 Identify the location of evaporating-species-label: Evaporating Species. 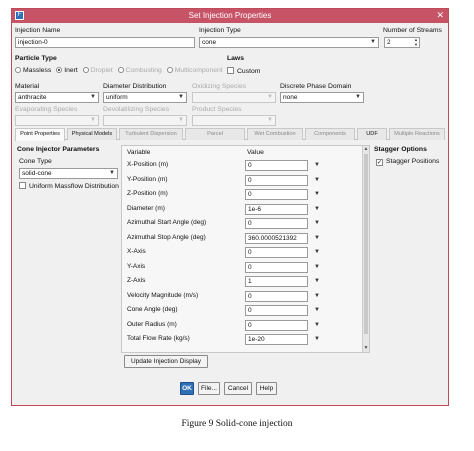
(46, 109).